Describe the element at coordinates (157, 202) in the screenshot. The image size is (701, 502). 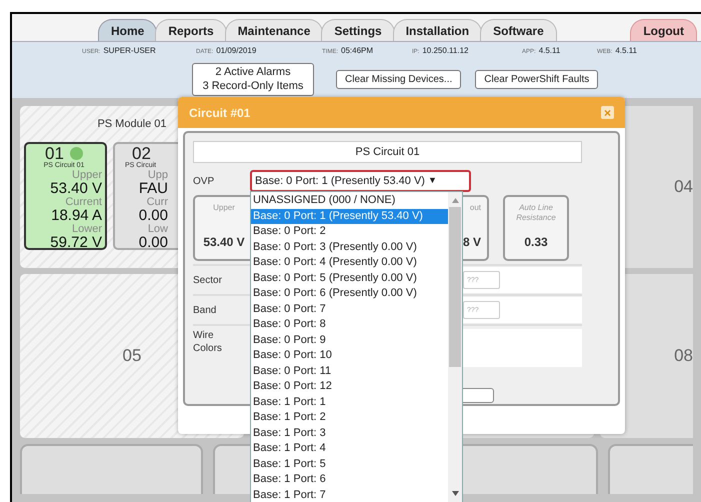
I see `reading-label: Curr` at that location.